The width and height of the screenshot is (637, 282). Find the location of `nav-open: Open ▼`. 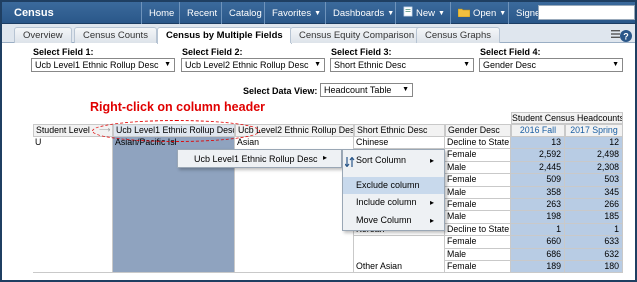

nav-open: Open ▼ is located at coordinates (481, 13).